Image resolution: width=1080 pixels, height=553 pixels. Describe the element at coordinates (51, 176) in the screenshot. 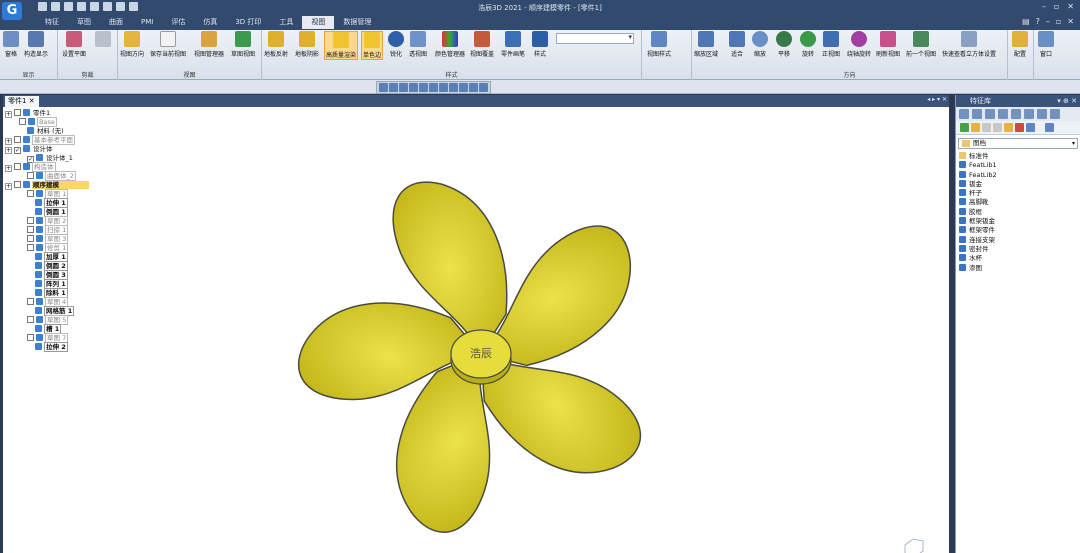

I see `tree-row: 曲面体_2` at that location.